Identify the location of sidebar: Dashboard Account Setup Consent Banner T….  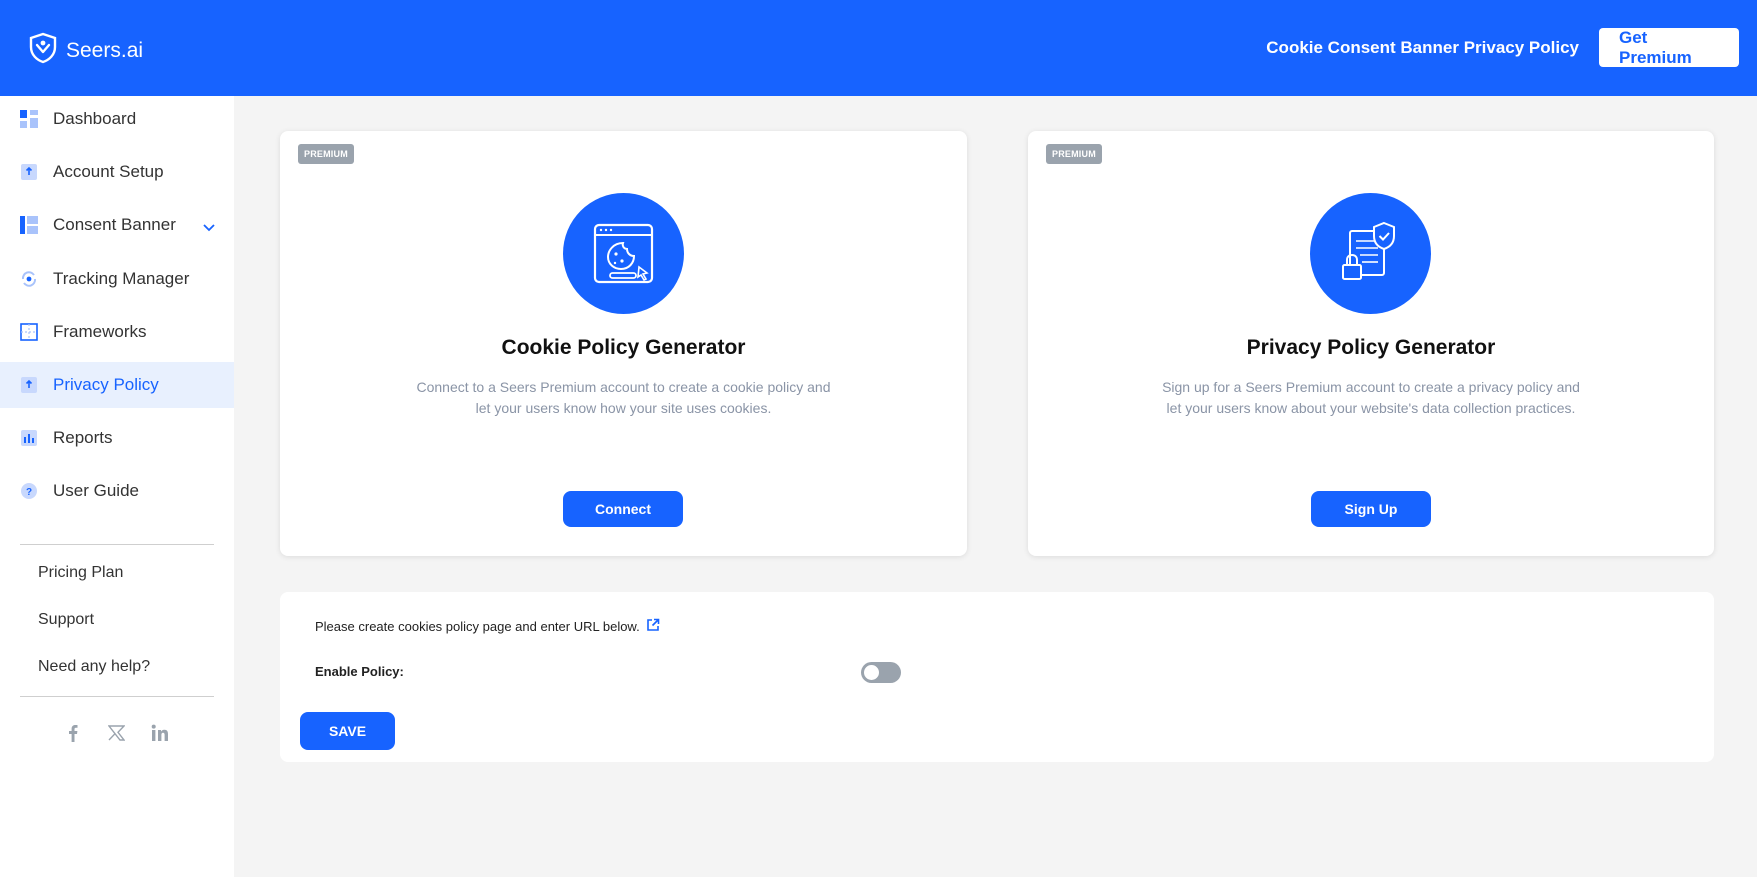
(117, 486).